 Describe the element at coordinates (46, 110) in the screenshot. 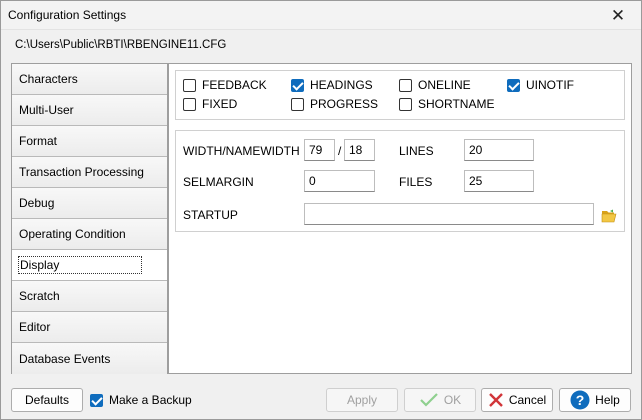

I see `tab-label: Multi-User` at that location.